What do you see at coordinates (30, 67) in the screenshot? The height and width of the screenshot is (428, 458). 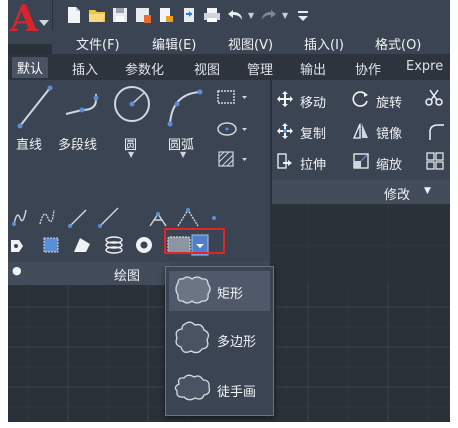 I see `tab-default: 默认` at bounding box center [30, 67].